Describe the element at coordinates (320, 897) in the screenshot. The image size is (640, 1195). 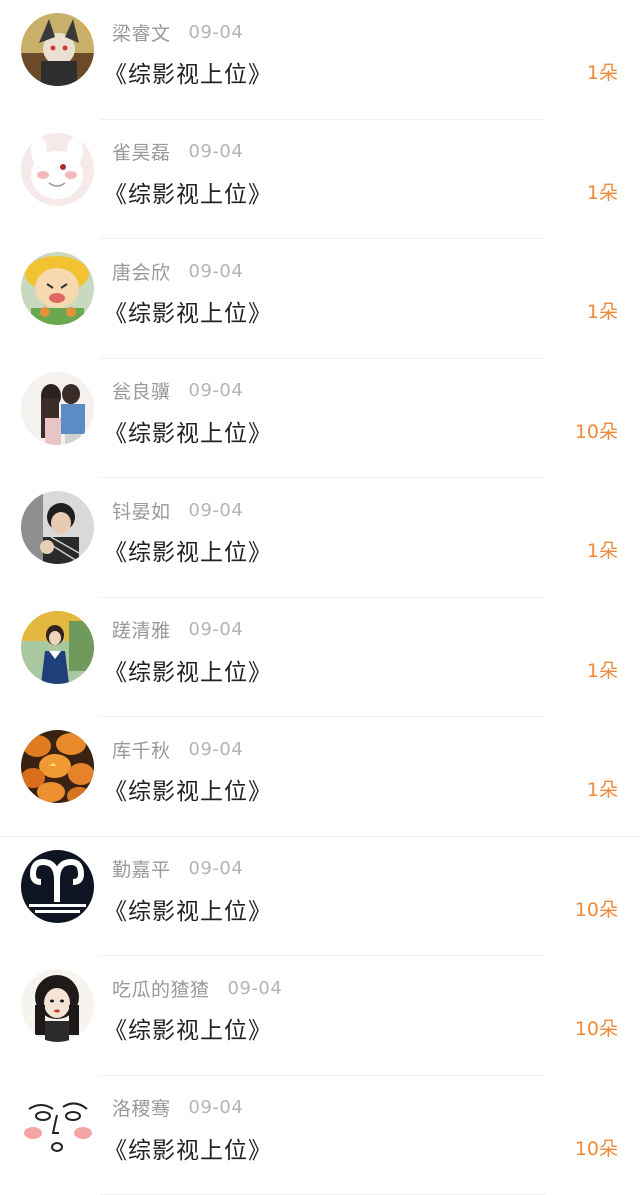
I see `list-item: 勤嘉平 09-04 《综影视上位》 10朵` at that location.